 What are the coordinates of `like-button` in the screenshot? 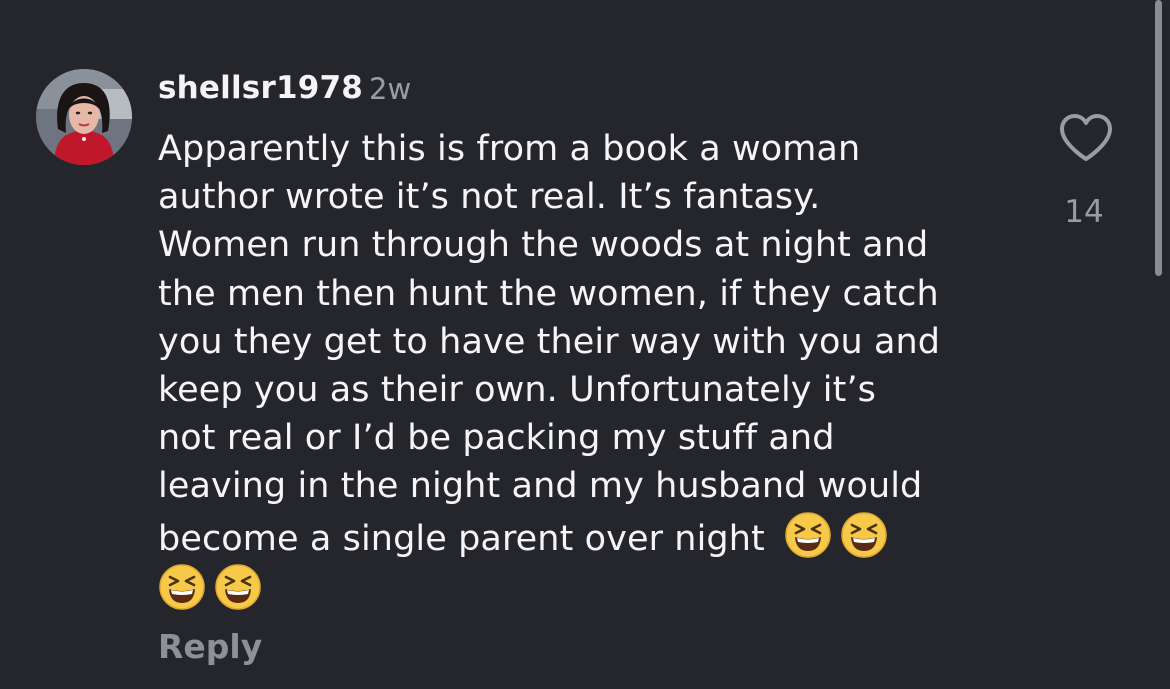 It's located at (1086, 138).